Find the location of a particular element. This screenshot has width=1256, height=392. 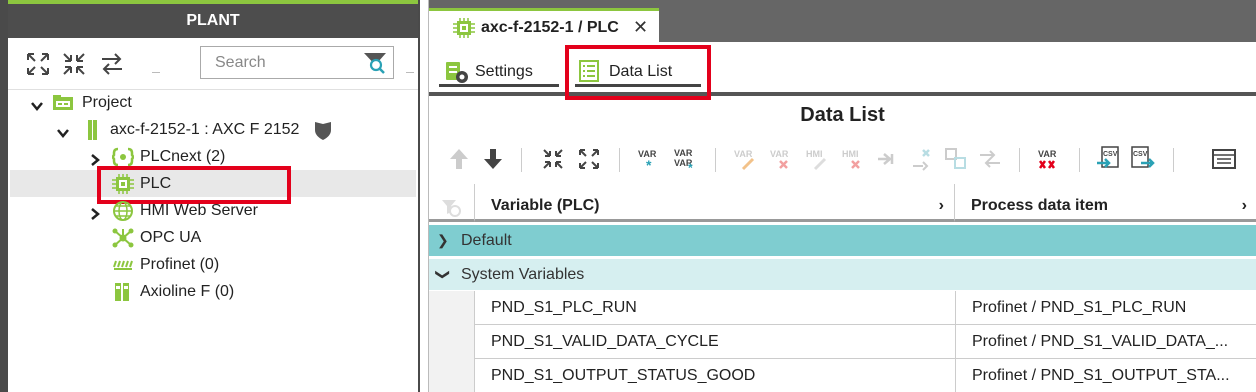

plcnext-icon is located at coordinates (123, 157).